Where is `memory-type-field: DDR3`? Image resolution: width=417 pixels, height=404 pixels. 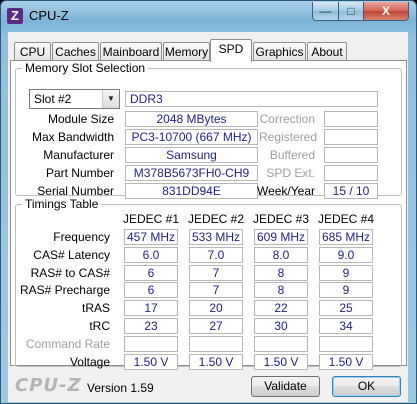
memory-type-field: DDR3 is located at coordinates (251, 99).